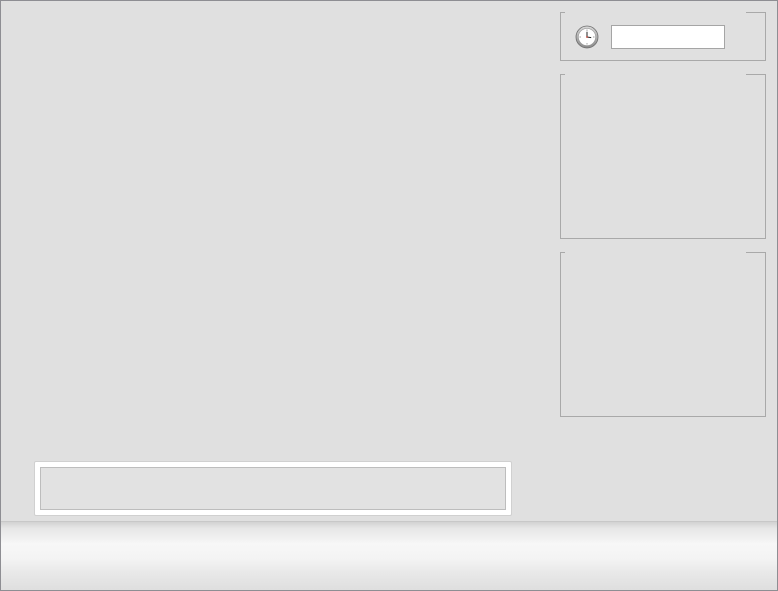  Describe the element at coordinates (663, 156) in the screenshot. I see `upper-group-box` at that location.